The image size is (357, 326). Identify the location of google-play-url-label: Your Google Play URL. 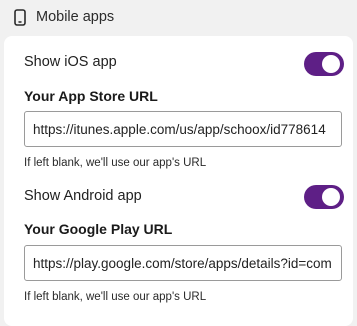
(98, 229).